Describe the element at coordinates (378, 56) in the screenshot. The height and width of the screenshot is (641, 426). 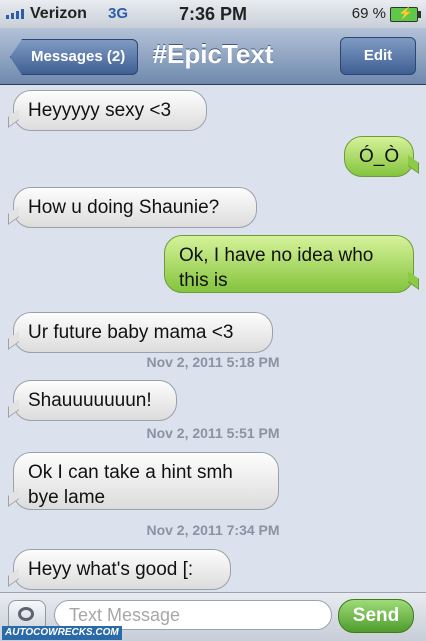
I see `edit-button: Edit` at that location.